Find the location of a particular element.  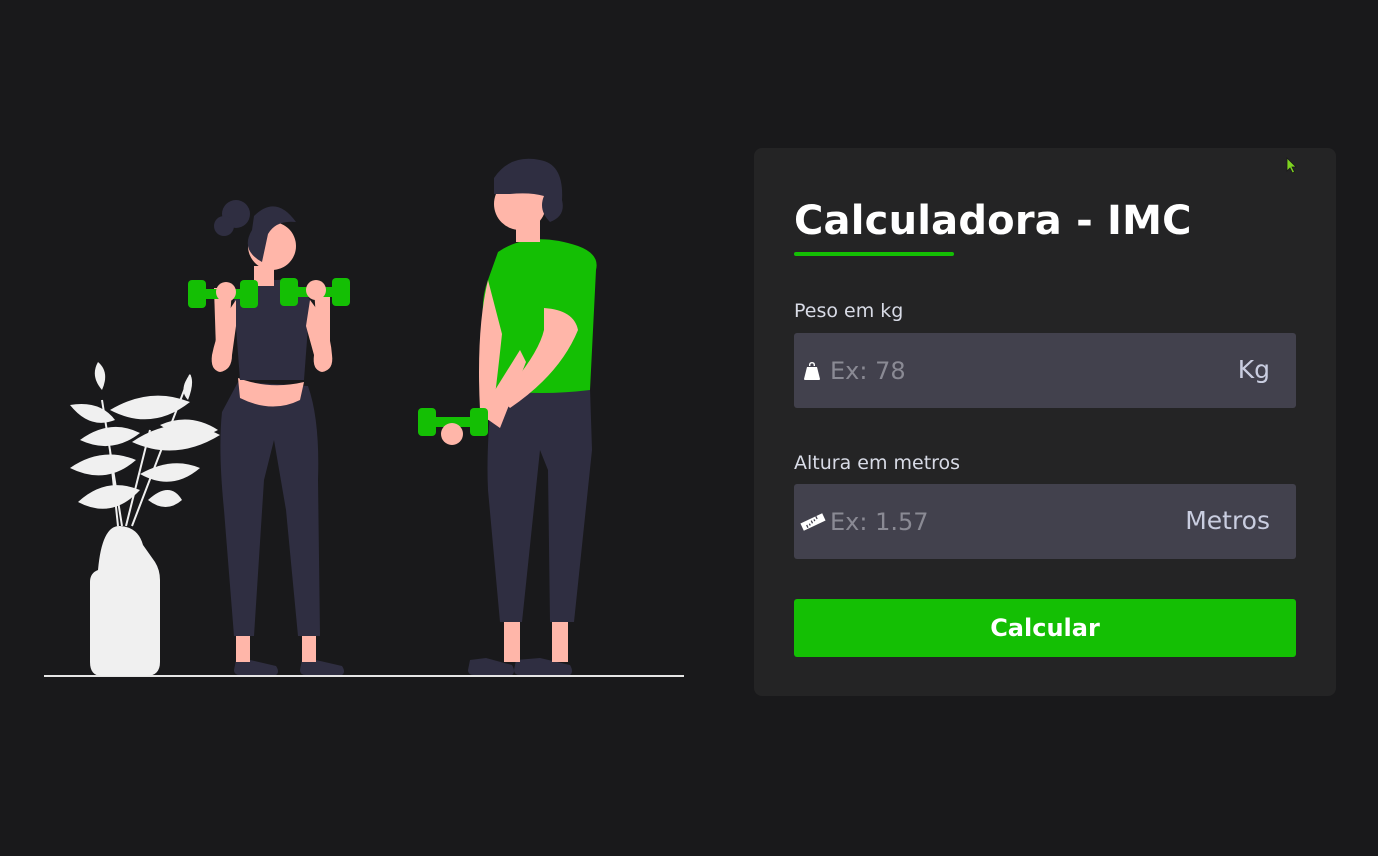

height-label: Altura em metros is located at coordinates (877, 463).